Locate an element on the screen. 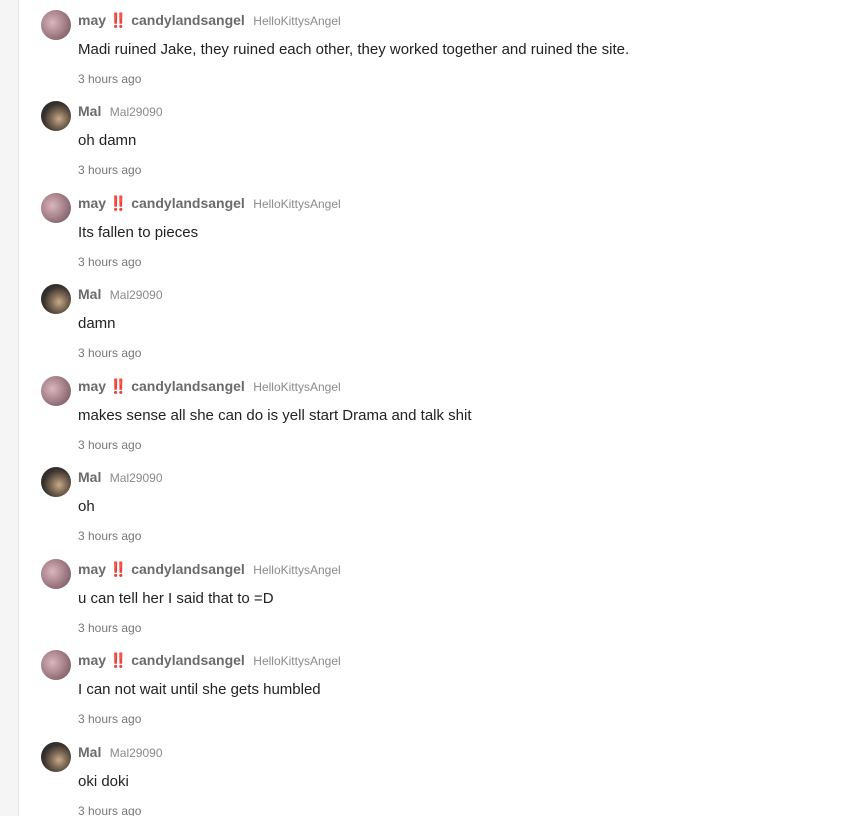 The width and height of the screenshot is (850, 816). left-gutter is located at coordinates (9, 408).